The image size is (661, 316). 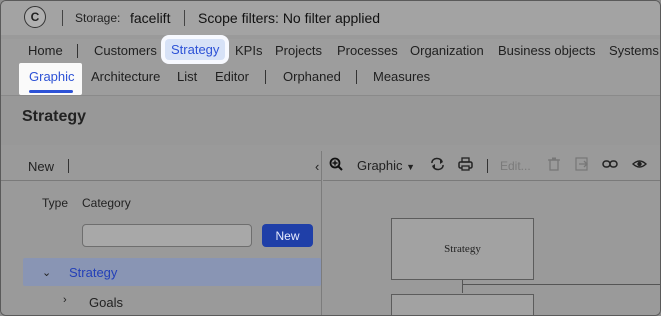 I want to click on diagram-node, so click(x=462, y=304).